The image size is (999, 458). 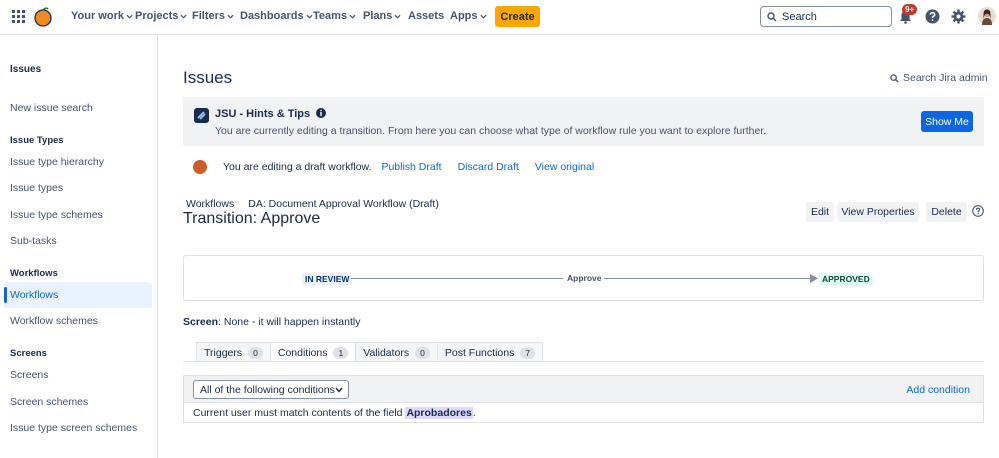 What do you see at coordinates (49, 402) in the screenshot?
I see `sidebar-item-screen-schemes: Screen schemes` at bounding box center [49, 402].